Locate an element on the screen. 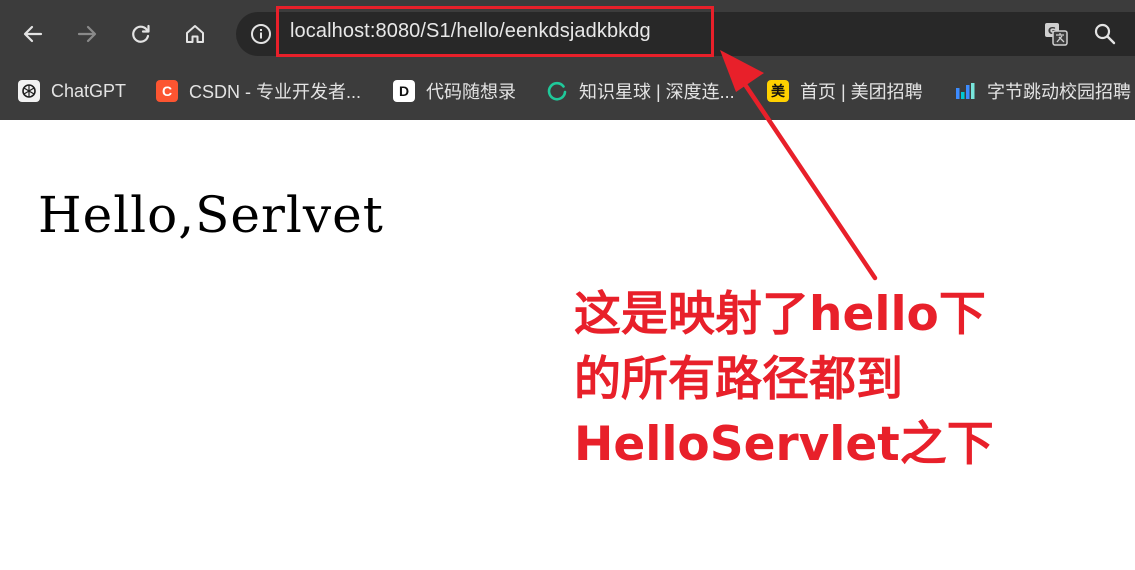 The width and height of the screenshot is (1135, 570). home-icon is located at coordinates (195, 34).